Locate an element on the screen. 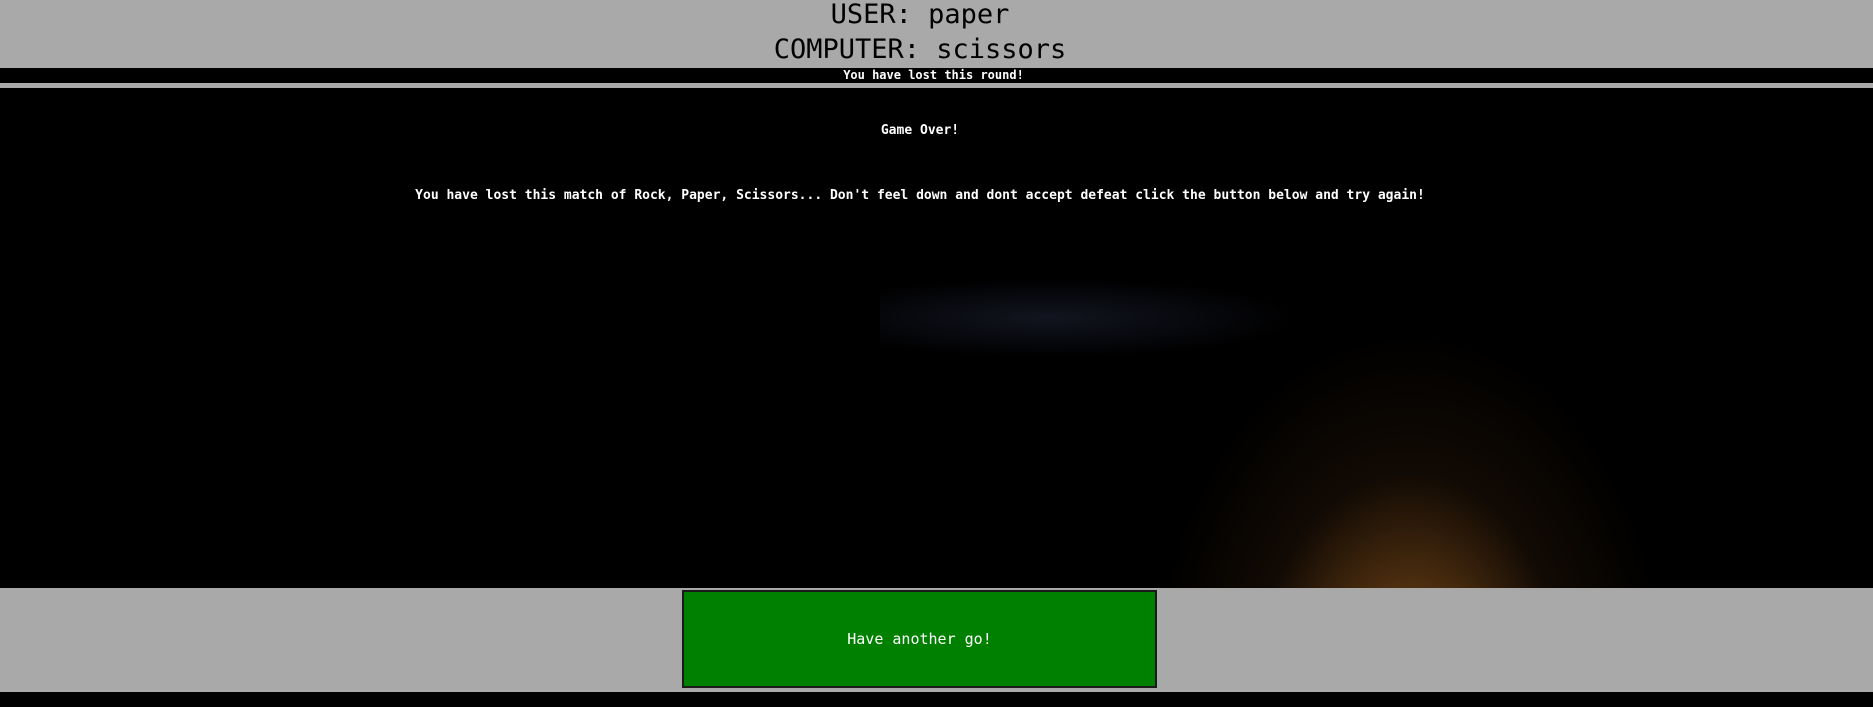 Image resolution: width=1873 pixels, height=707 pixels. button-footer: Have another go! is located at coordinates (936, 640).